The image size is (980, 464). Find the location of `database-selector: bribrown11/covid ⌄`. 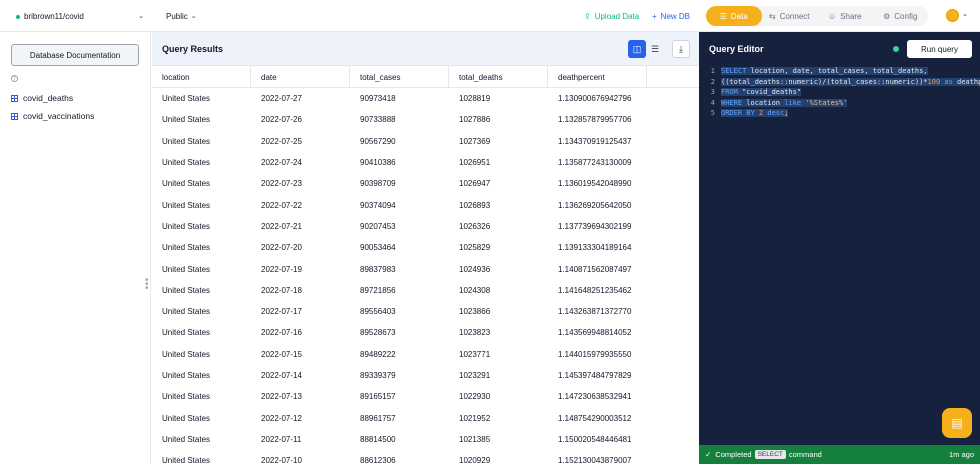

database-selector: bribrown11/covid ⌄ is located at coordinates (80, 16).